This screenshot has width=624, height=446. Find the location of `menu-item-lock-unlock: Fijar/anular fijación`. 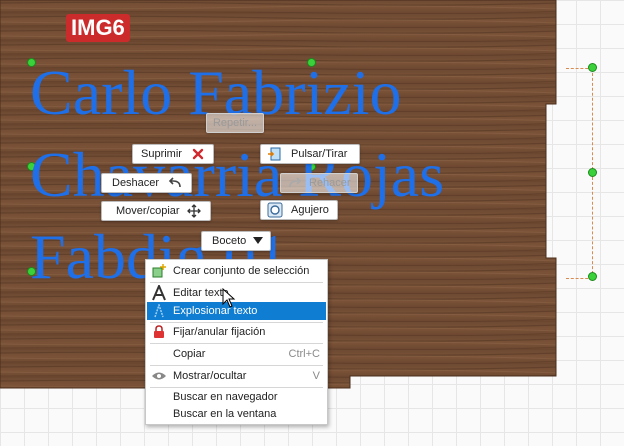

menu-item-lock-unlock: Fijar/anular fijación is located at coordinates (236, 332).